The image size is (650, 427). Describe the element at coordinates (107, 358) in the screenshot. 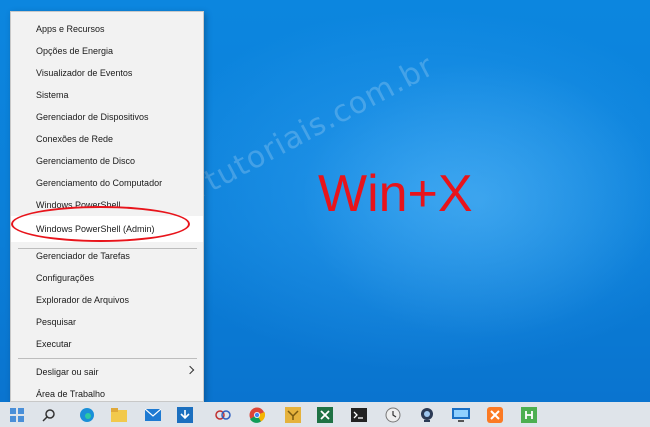

I see `menu-separator` at that location.